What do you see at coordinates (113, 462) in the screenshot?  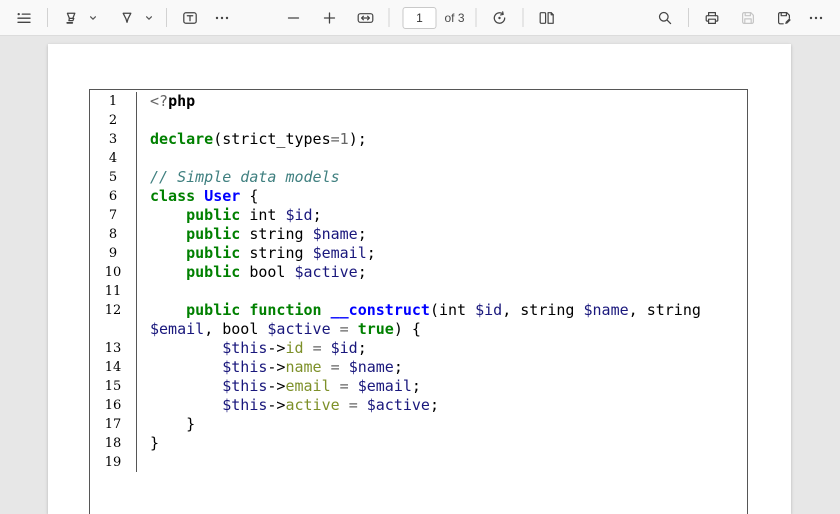 I see `line-number: 19` at bounding box center [113, 462].